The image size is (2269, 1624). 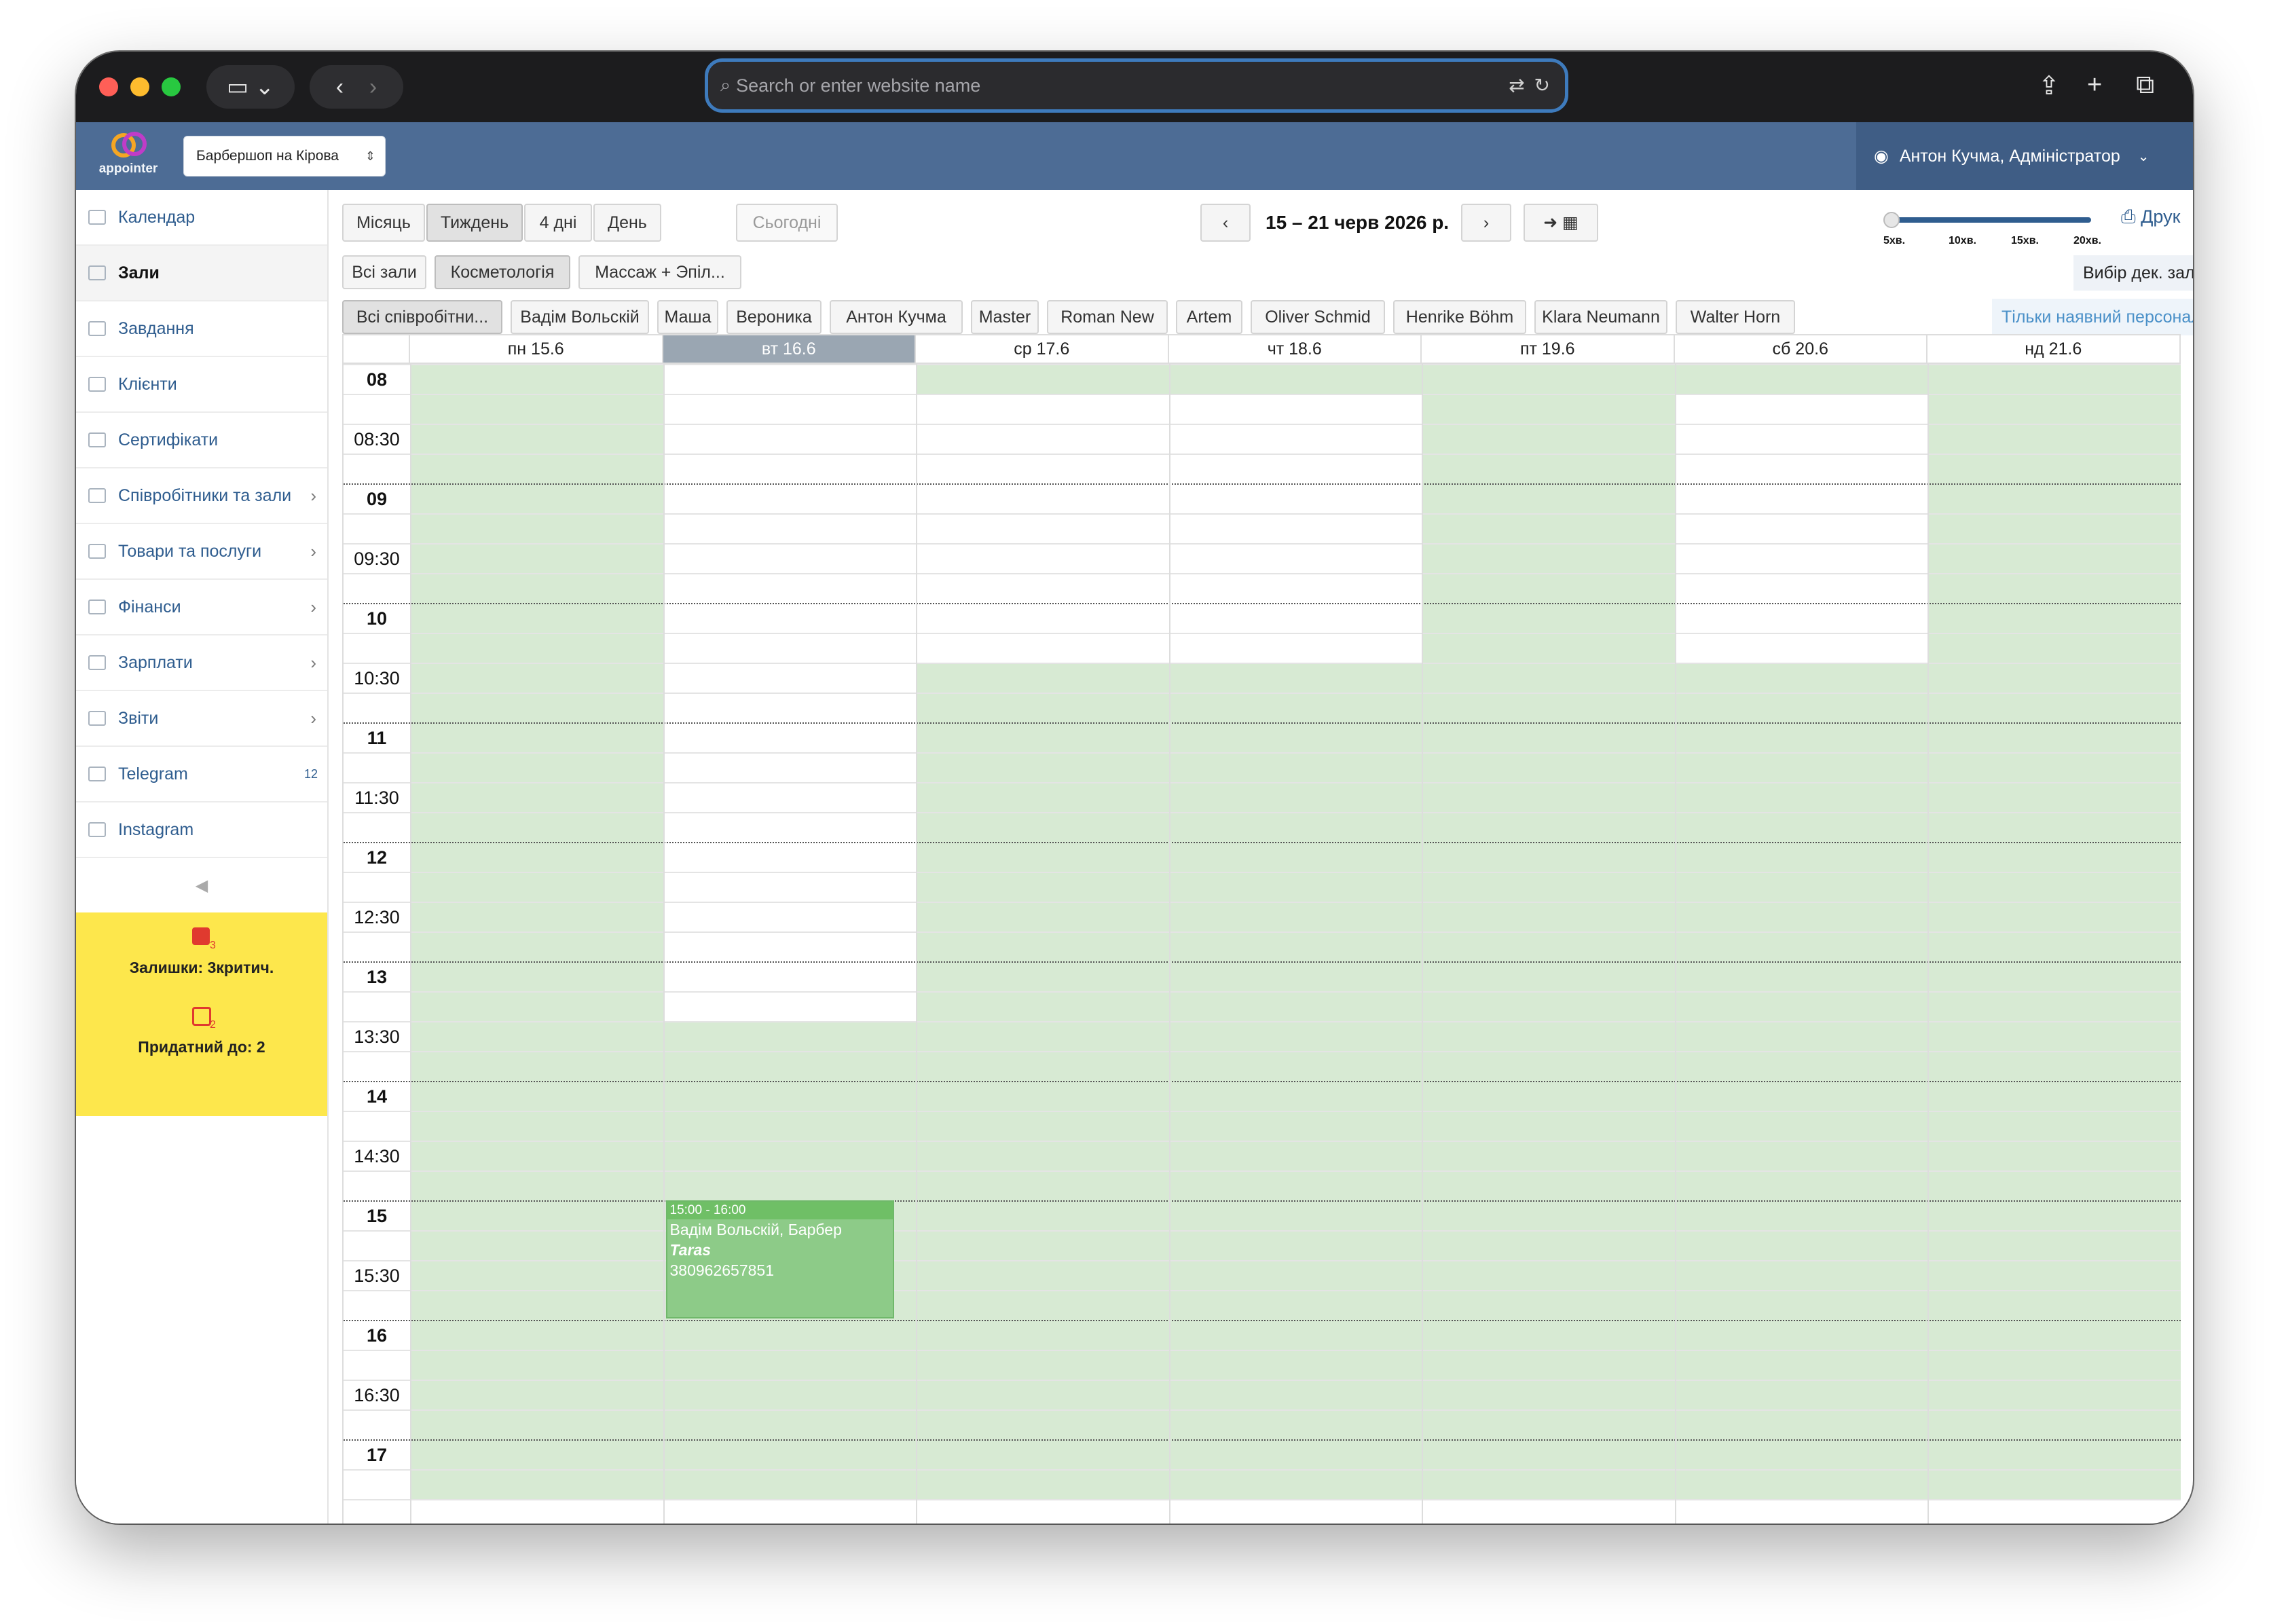 I want to click on new-tab-icon: +, so click(x=2095, y=85).